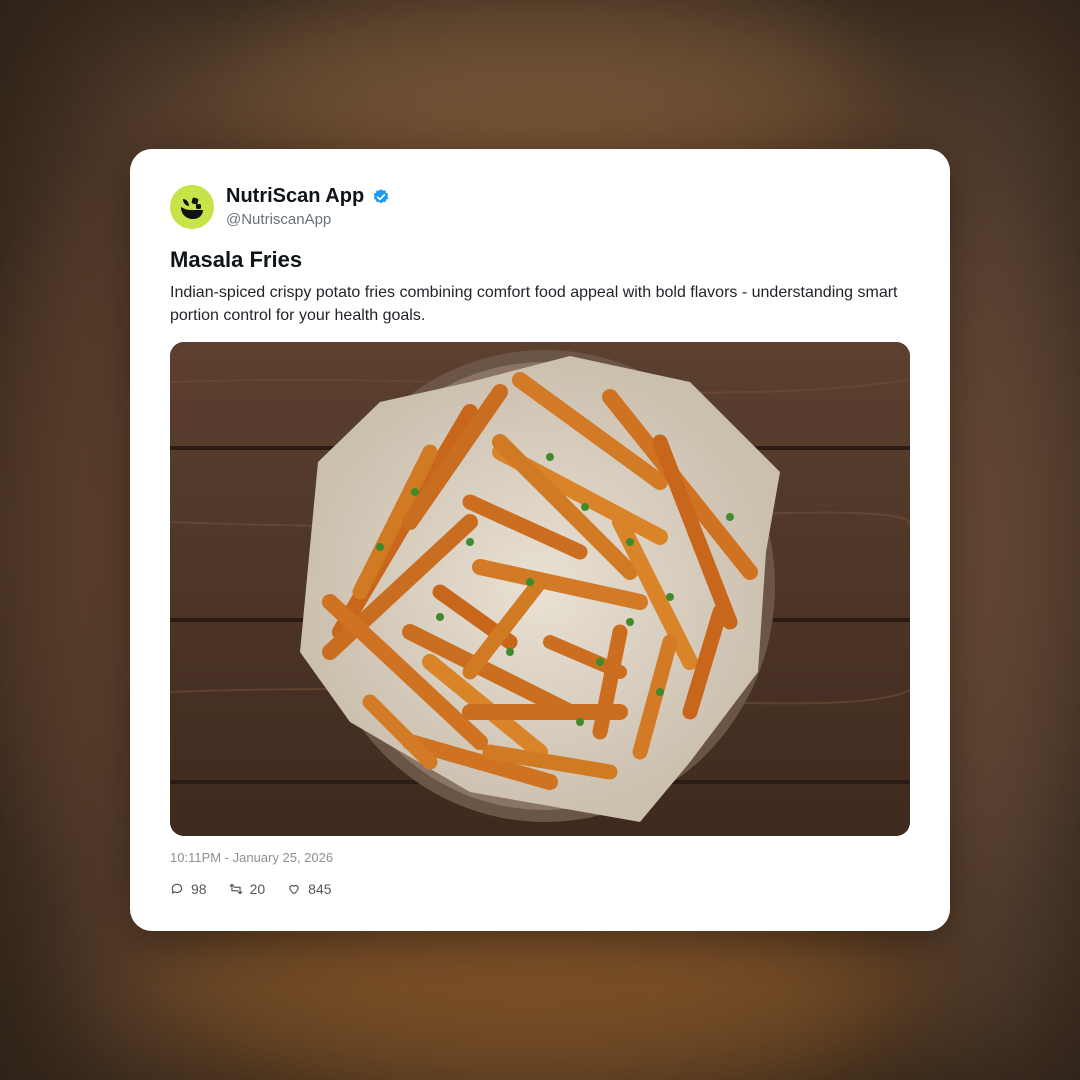  Describe the element at coordinates (295, 196) in the screenshot. I see `account-name: NutriScan App` at that location.